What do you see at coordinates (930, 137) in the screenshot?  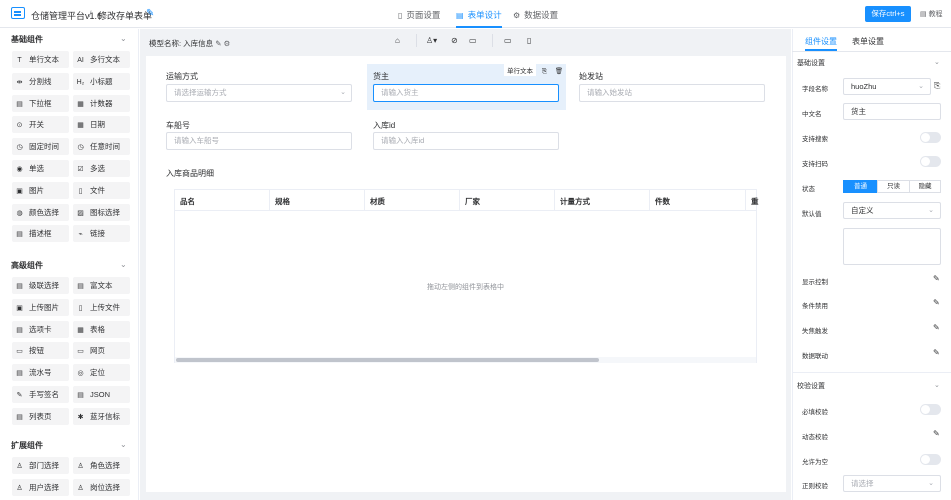 I see `support-search-toggle` at bounding box center [930, 137].